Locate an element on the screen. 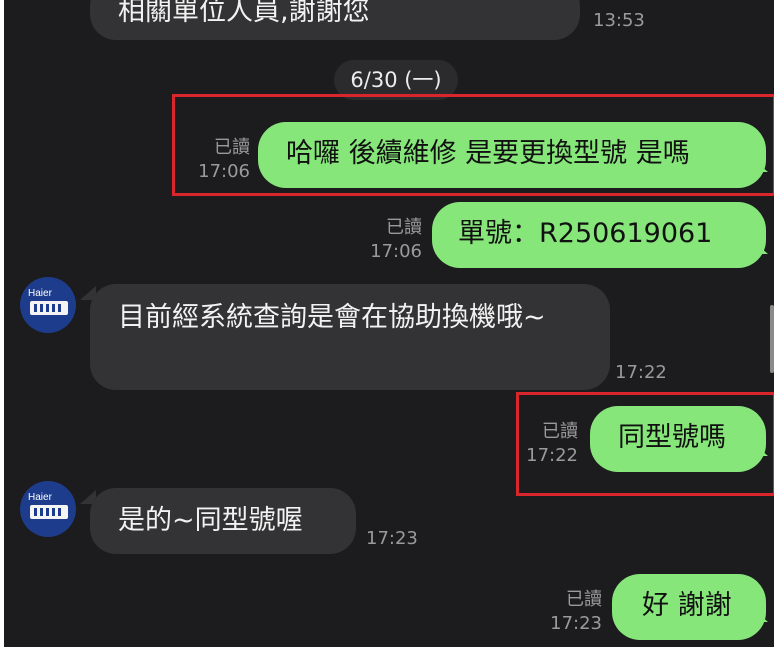  message-text: 是的~同型號喔 is located at coordinates (210, 520).